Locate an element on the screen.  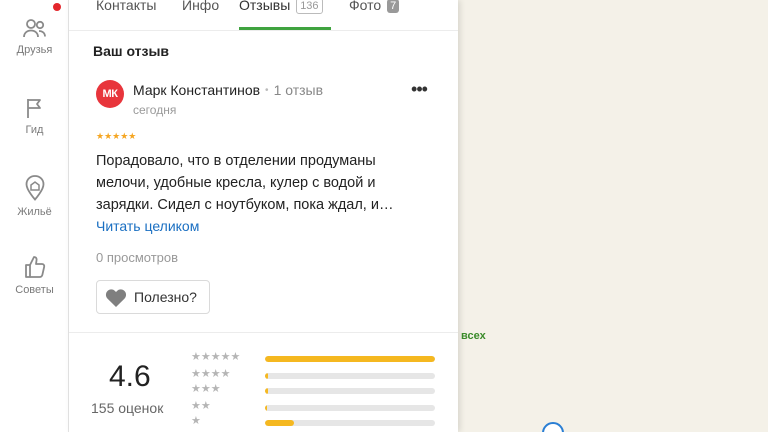
tab-label: Фото is located at coordinates (365, 6).